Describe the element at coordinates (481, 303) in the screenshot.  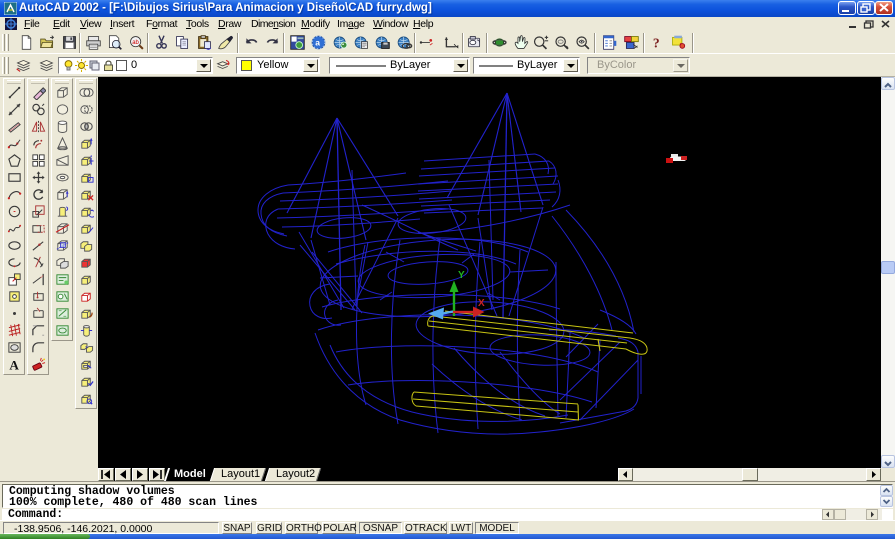
I see `svg-text: X` at that location.